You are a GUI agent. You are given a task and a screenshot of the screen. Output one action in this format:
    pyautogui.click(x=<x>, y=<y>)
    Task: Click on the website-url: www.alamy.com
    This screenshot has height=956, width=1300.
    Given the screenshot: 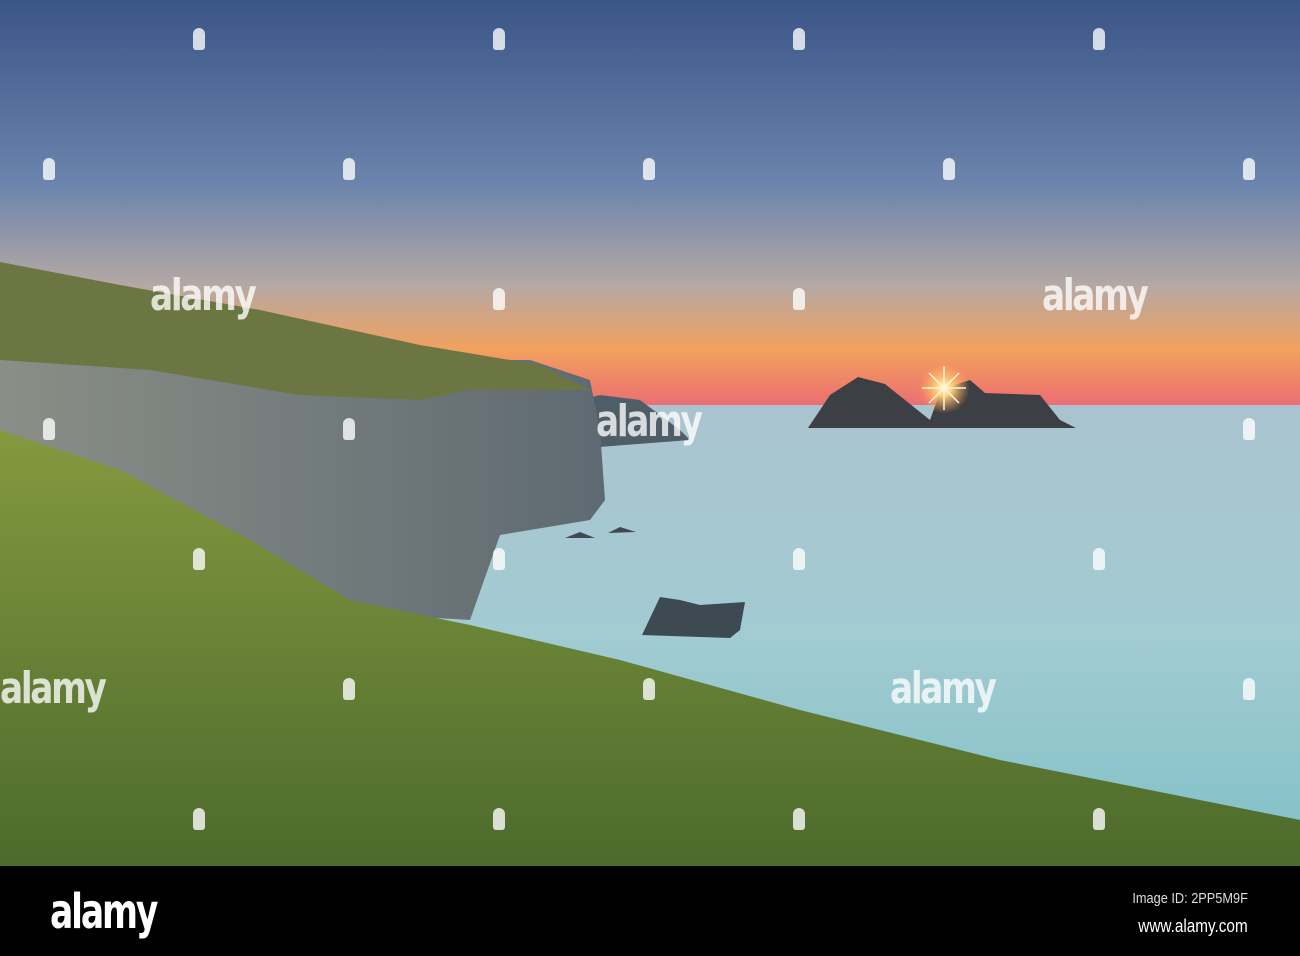 What is the action you would take?
    pyautogui.click(x=1193, y=926)
    